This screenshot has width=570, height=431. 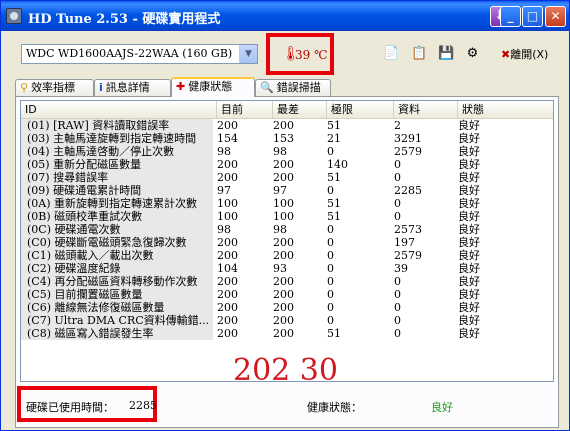 What do you see at coordinates (54, 87) in the screenshot?
I see `tab-benchmark: ⚲ 效率指標` at bounding box center [54, 87].